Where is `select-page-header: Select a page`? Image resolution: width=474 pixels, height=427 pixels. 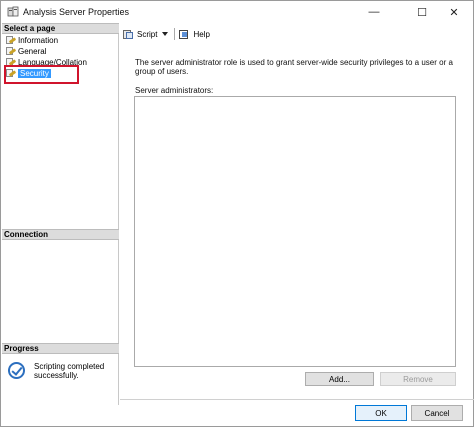
select-page-header: Select a page is located at coordinates (60, 28).